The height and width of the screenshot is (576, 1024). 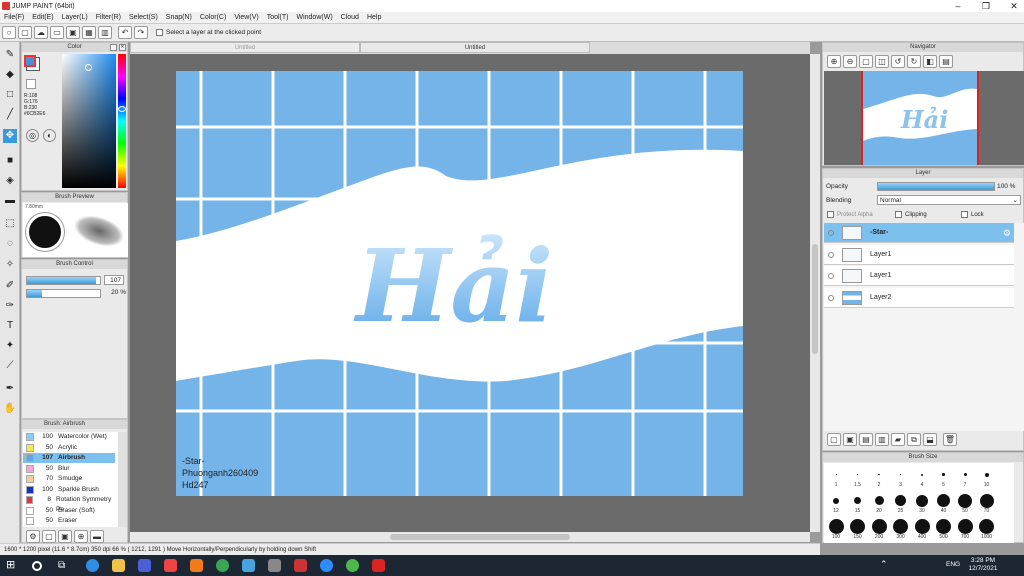 What do you see at coordinates (879, 503) in the screenshot?
I see `brush-size-option: 20` at bounding box center [879, 503].